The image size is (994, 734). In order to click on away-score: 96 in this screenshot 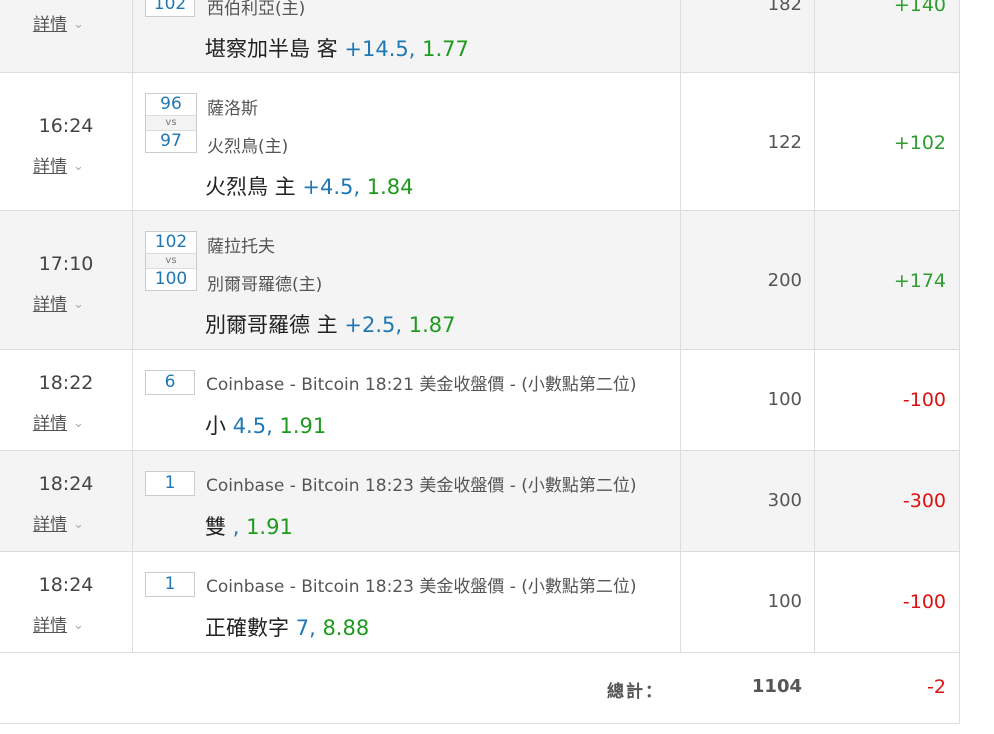, I will do `click(171, 104)`.